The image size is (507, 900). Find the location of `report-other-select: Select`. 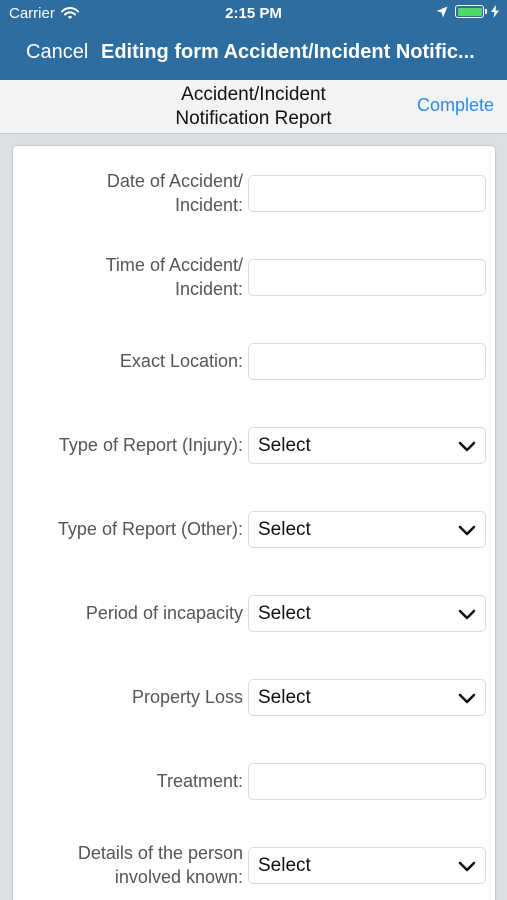

report-other-select: Select is located at coordinates (367, 529).